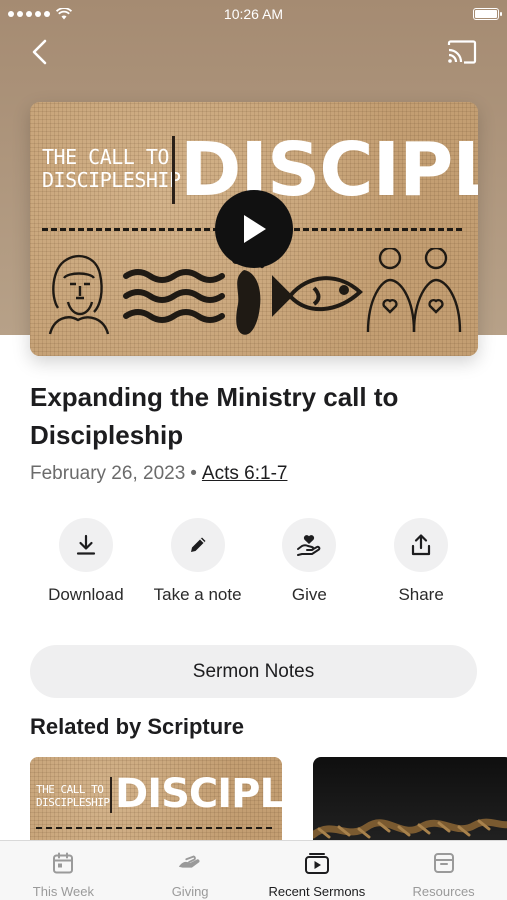  I want to click on pencil-icon, so click(198, 544).